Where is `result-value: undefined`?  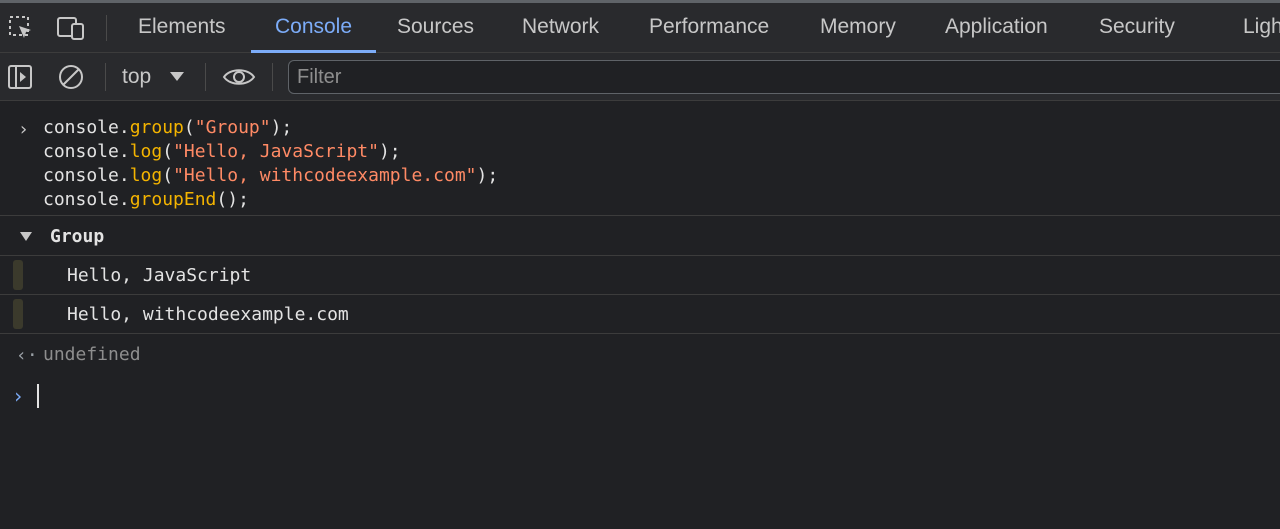 result-value: undefined is located at coordinates (92, 354).